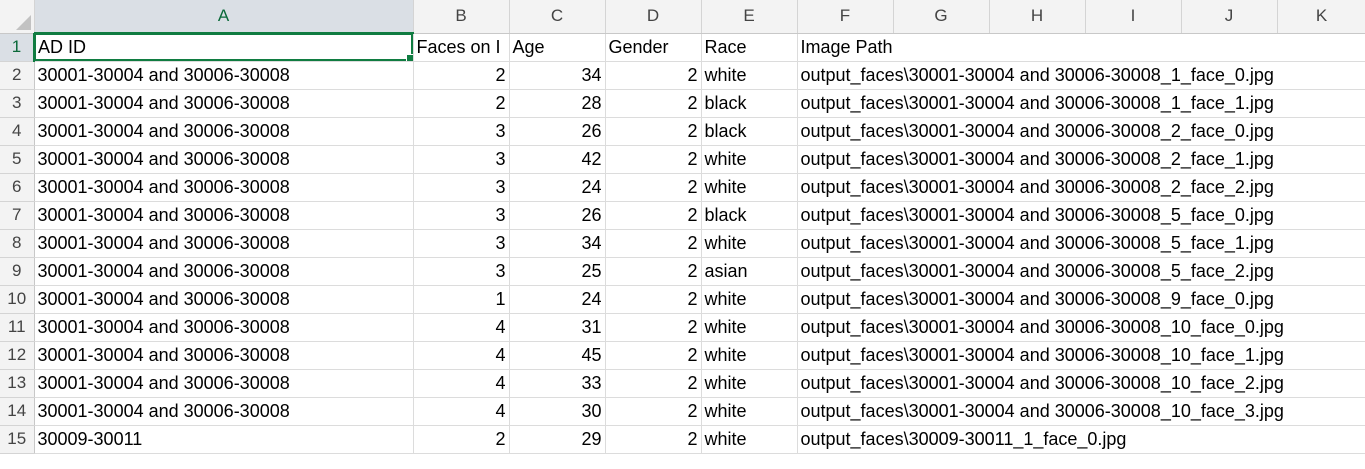 Image resolution: width=1365 pixels, height=469 pixels. Describe the element at coordinates (653, 47) in the screenshot. I see `cell-d1-header-gender: Gender` at that location.